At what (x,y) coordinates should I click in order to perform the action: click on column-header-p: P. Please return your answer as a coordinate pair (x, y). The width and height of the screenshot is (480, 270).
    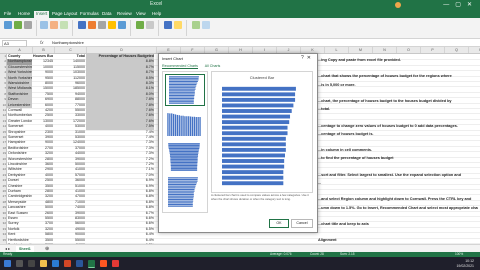
    Looking at the image, I should click on (433, 50).